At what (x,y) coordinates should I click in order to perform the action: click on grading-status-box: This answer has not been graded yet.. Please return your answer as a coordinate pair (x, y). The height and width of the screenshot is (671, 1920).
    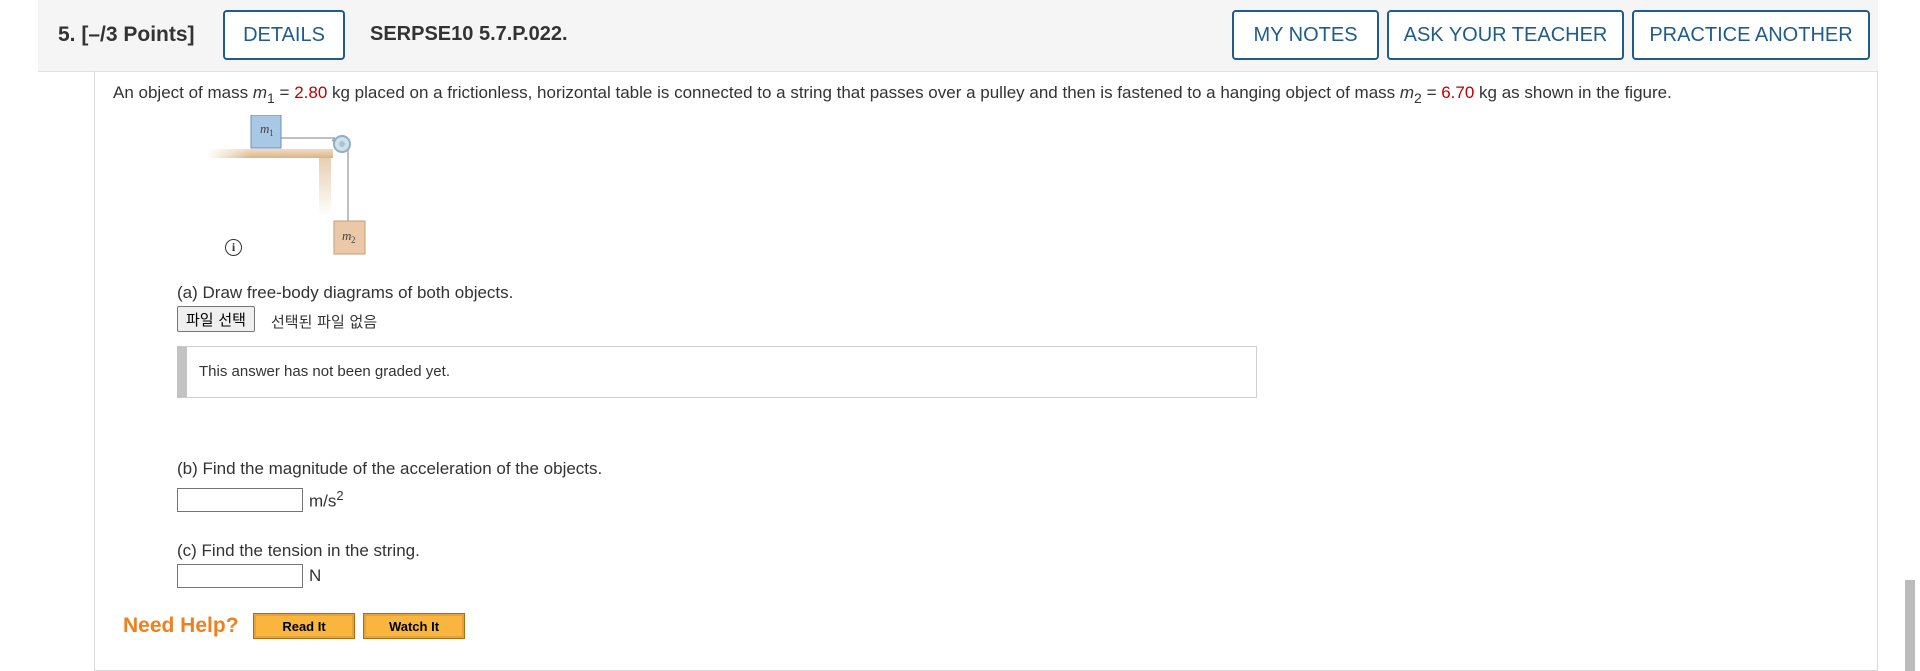
    Looking at the image, I should click on (717, 372).